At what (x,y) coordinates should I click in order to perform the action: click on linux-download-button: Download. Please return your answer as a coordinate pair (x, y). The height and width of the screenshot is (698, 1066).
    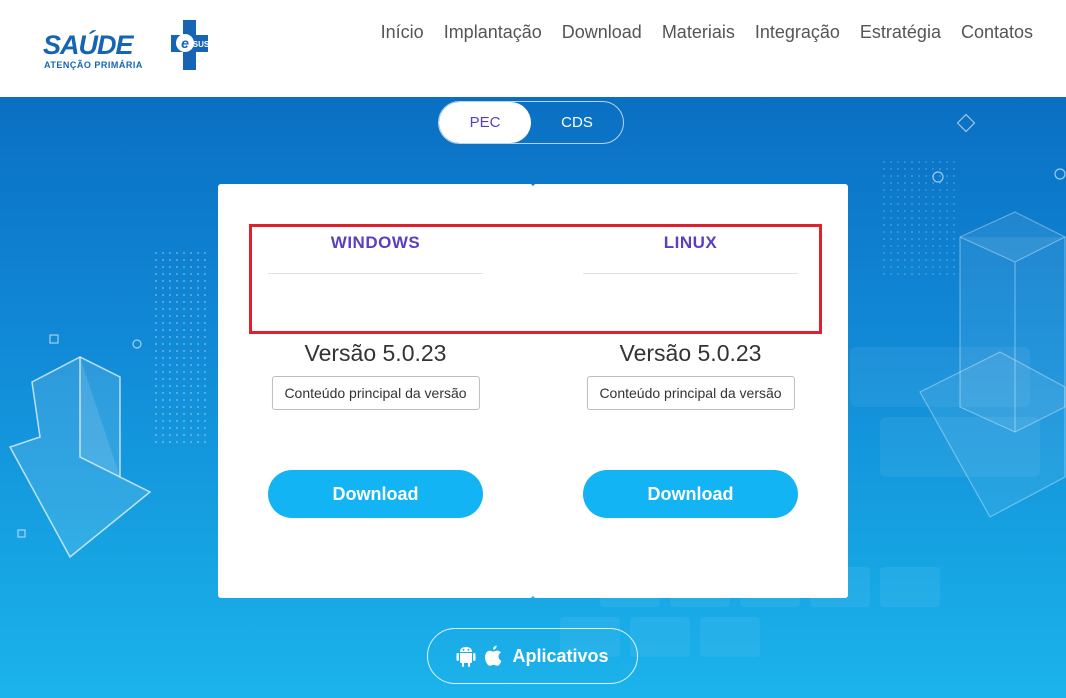
    Looking at the image, I should click on (690, 494).